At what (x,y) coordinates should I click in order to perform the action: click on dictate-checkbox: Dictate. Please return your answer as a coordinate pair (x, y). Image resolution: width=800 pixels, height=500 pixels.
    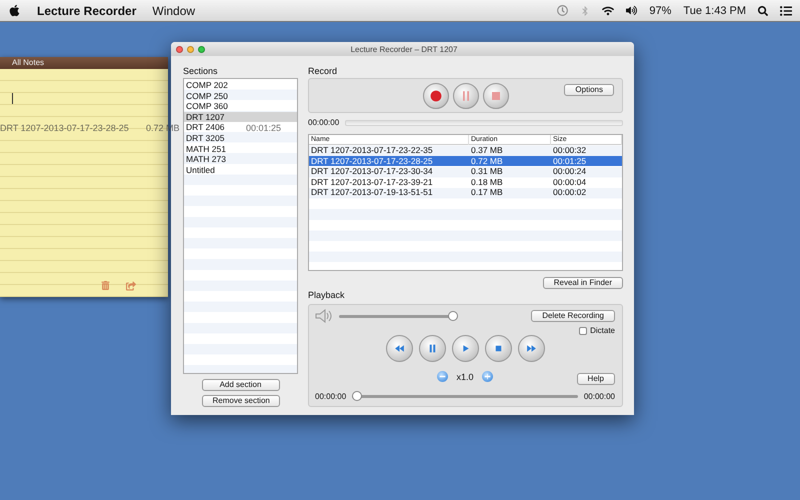
    Looking at the image, I should click on (597, 330).